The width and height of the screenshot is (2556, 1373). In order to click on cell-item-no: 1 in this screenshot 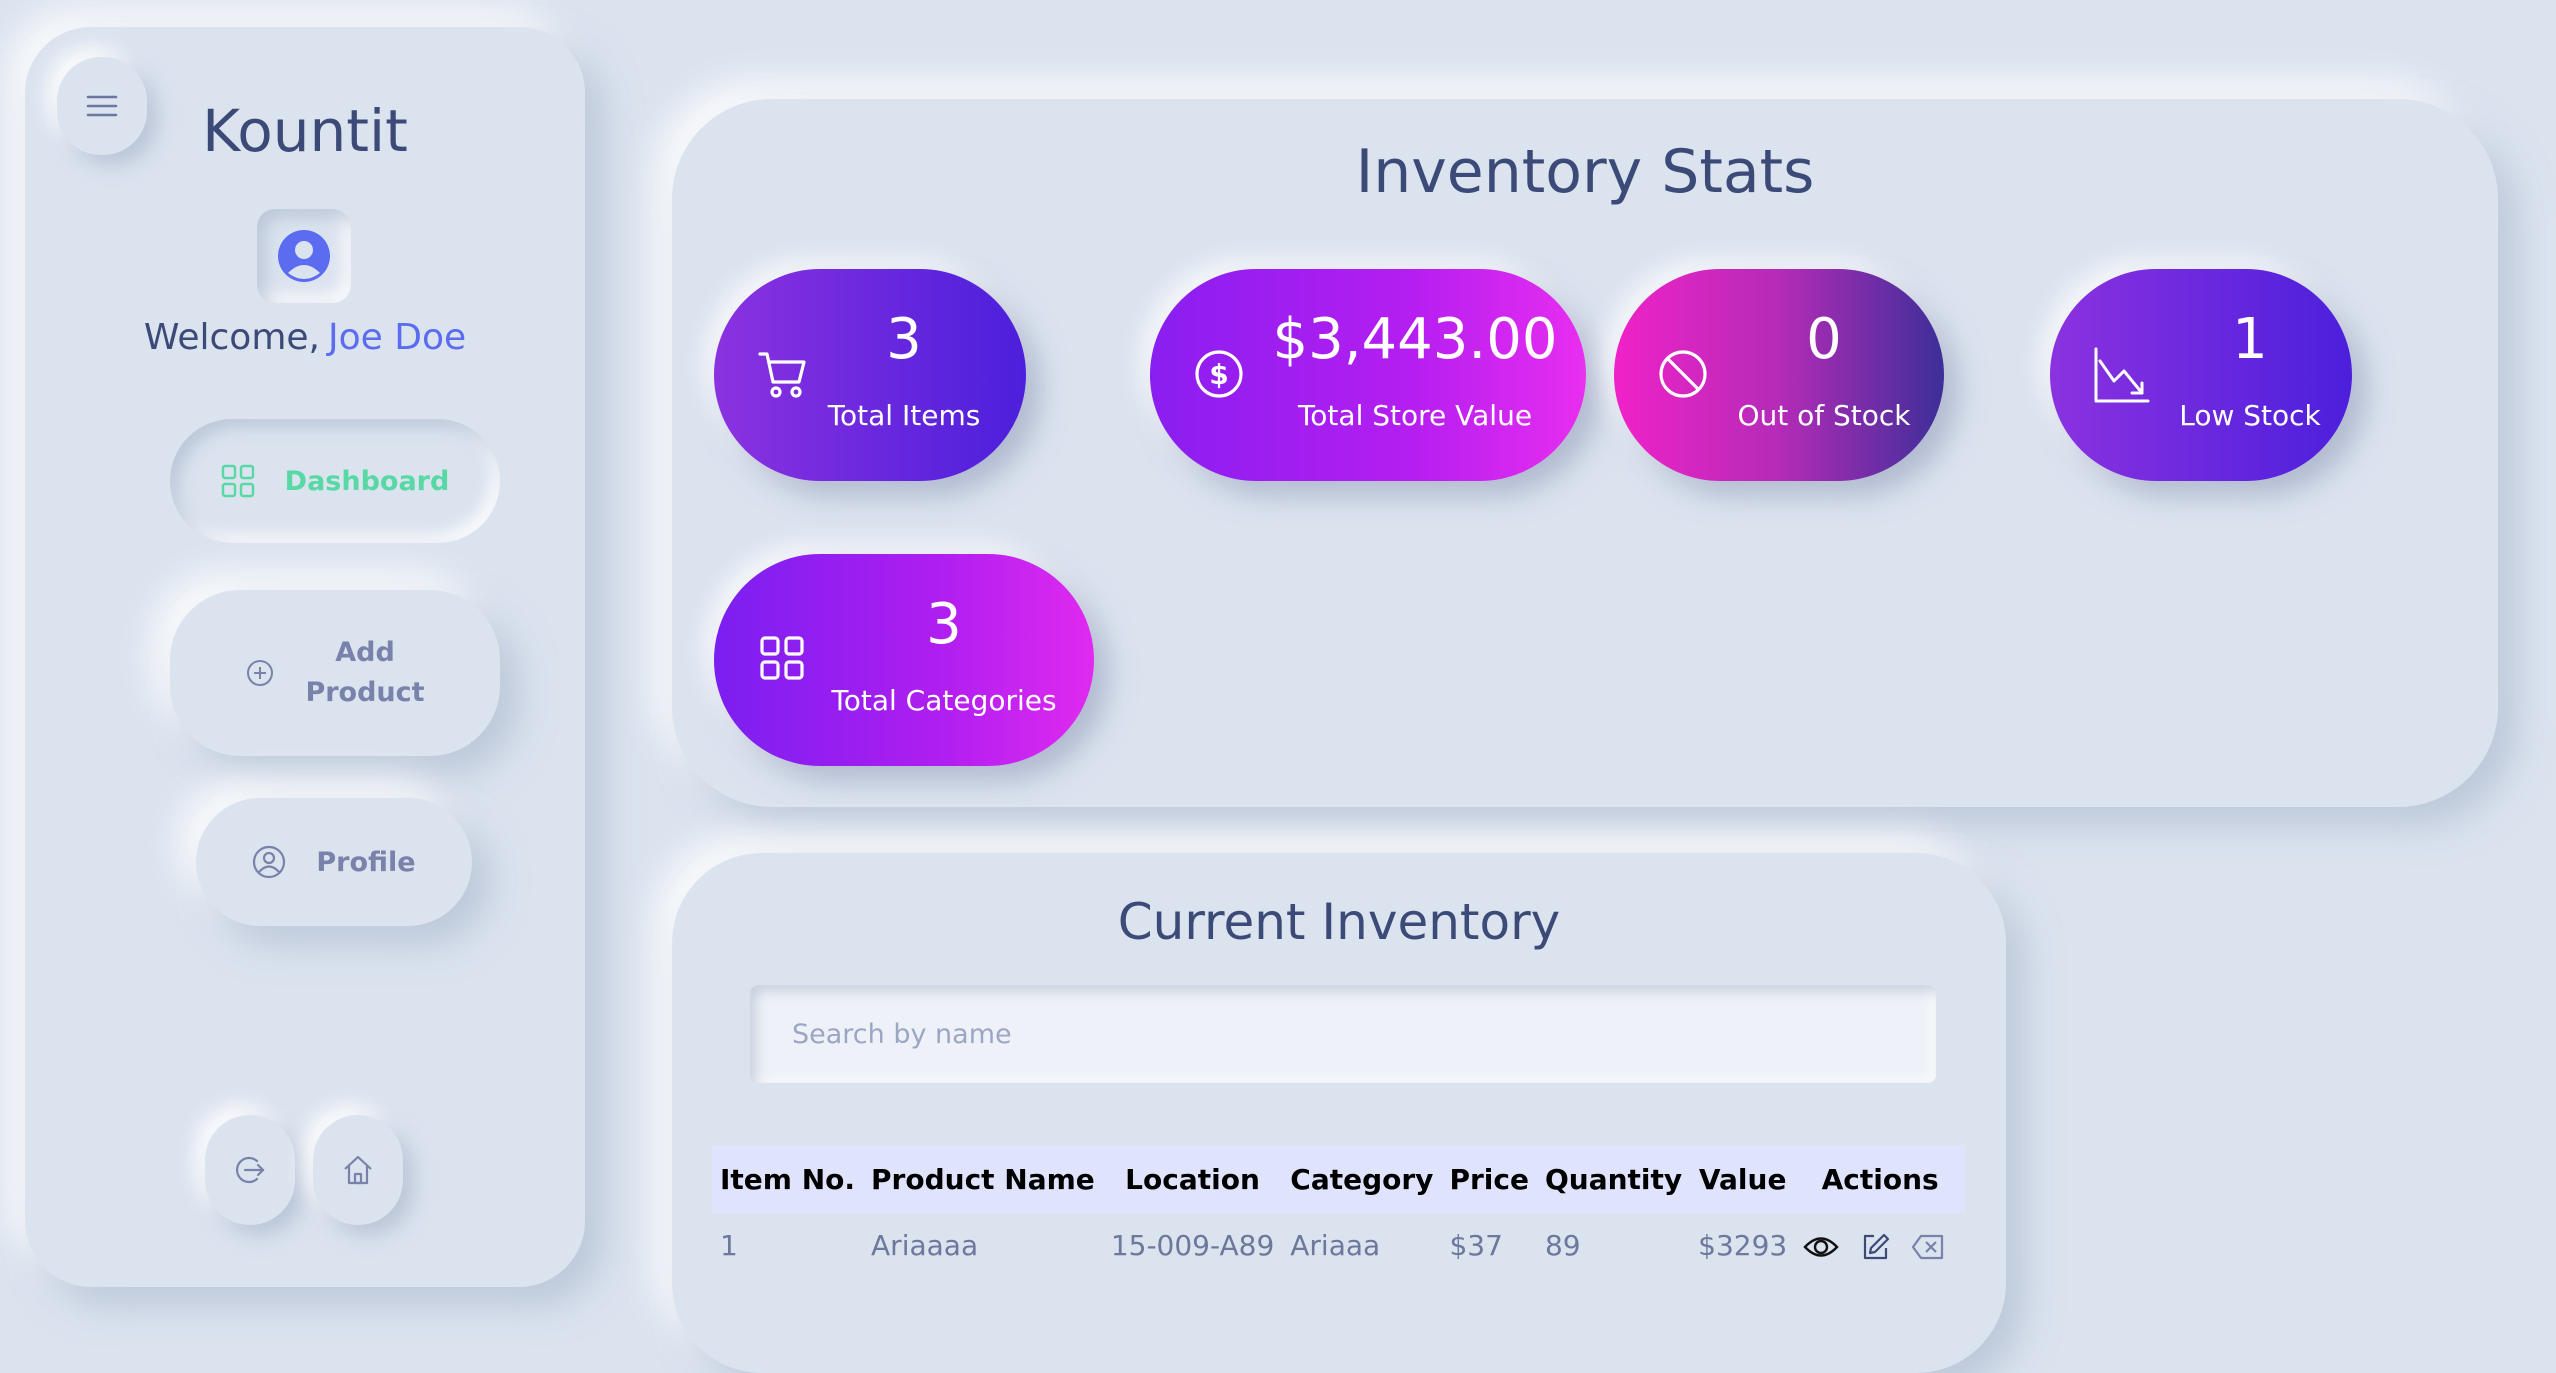, I will do `click(729, 1245)`.